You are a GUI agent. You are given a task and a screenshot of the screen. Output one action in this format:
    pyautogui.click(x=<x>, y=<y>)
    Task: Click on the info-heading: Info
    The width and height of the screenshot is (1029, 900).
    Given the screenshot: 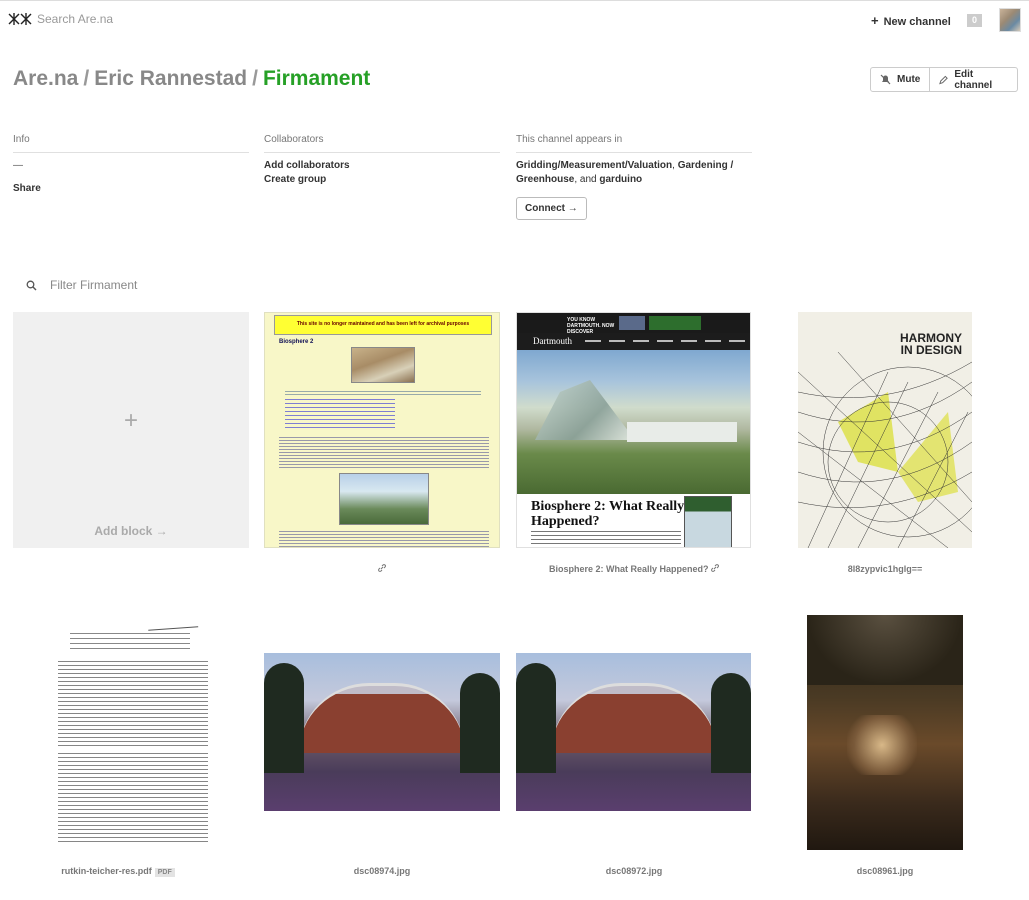 What is the action you would take?
    pyautogui.click(x=131, y=143)
    